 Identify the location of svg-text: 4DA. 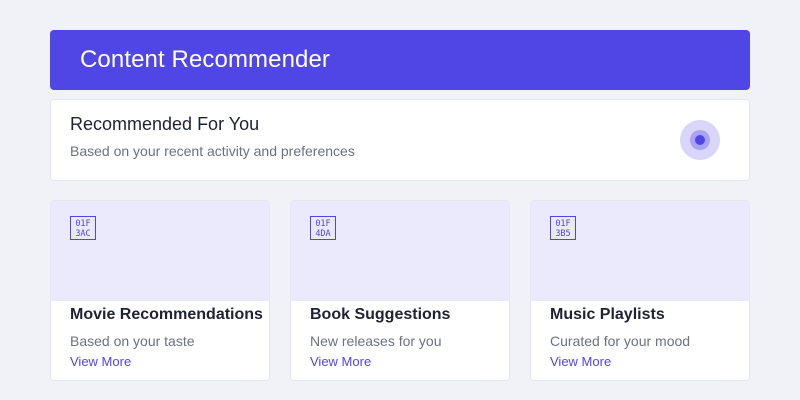
(322, 234).